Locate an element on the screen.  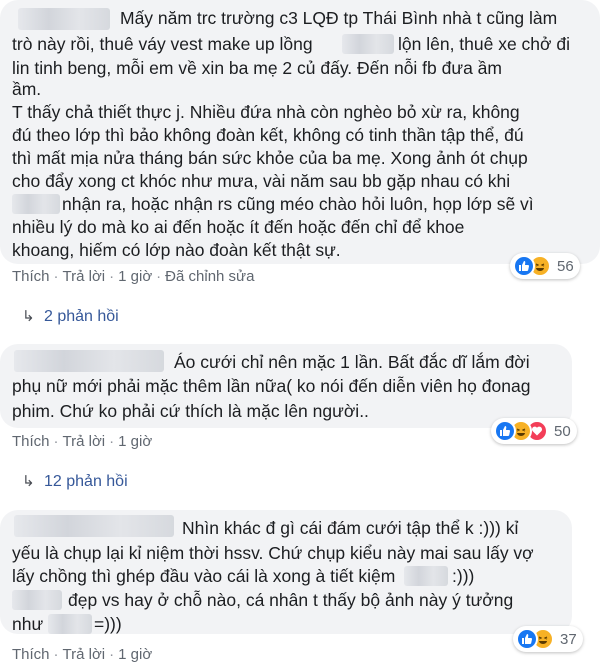
comment-text-line: như is located at coordinates (28, 624).